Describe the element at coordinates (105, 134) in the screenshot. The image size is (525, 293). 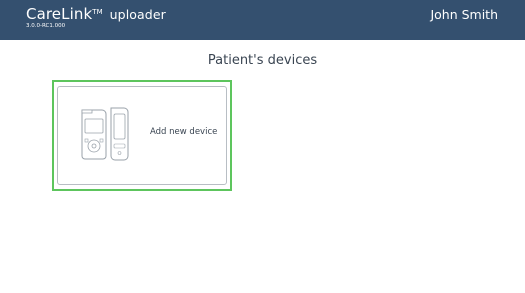
I see `pump-and-meter-devices-icon` at that location.